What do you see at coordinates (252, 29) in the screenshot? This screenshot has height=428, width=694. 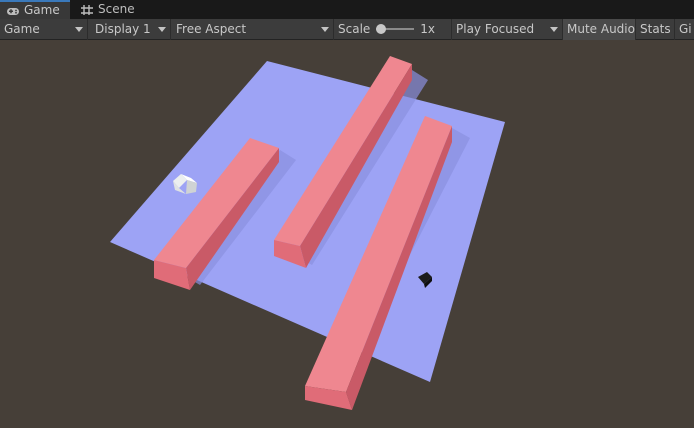 I see `aspect-dropdown: Free Aspect` at bounding box center [252, 29].